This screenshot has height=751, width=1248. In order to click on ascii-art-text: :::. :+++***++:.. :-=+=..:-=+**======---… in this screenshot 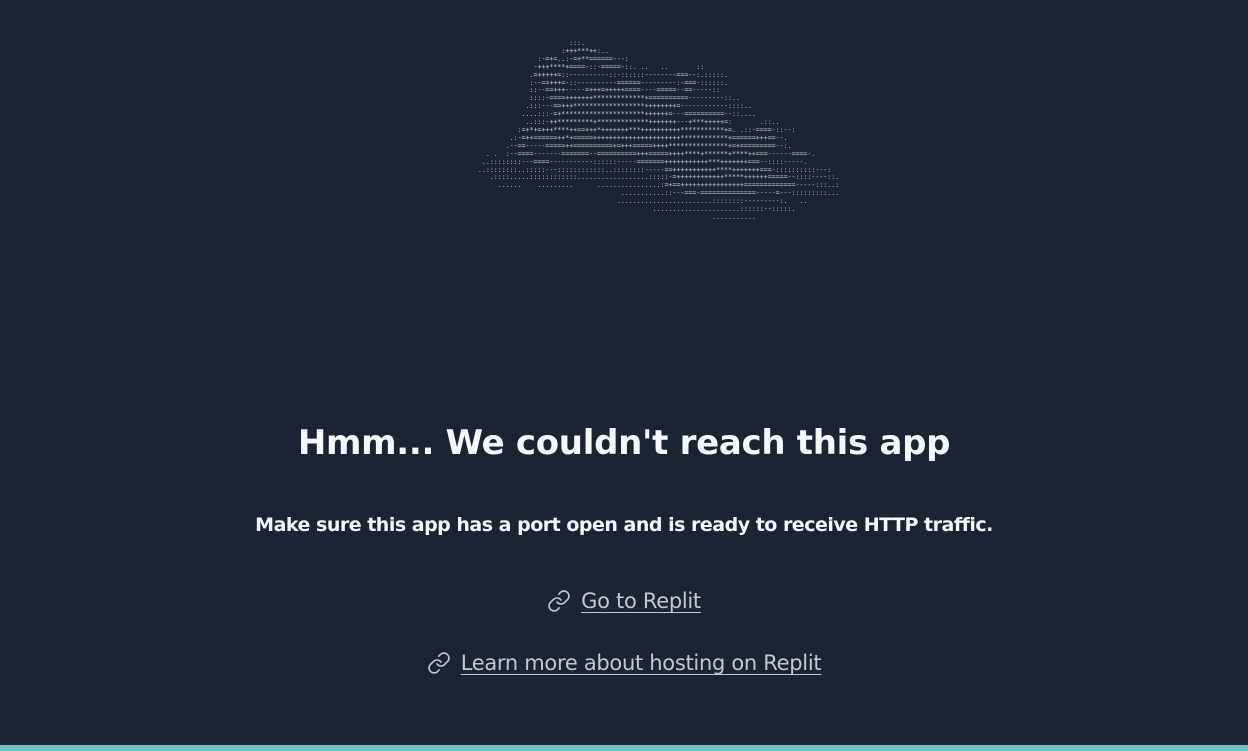, I will do `click(658, 130)`.